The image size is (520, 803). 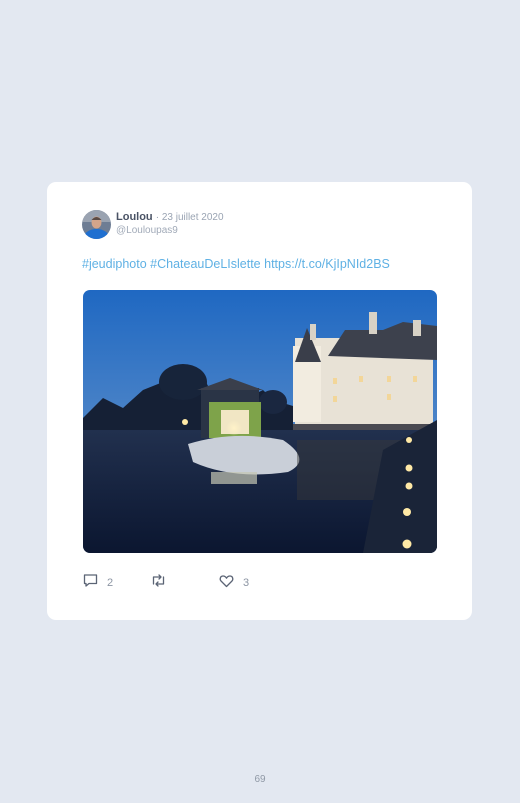 I want to click on avatar, so click(x=96, y=224).